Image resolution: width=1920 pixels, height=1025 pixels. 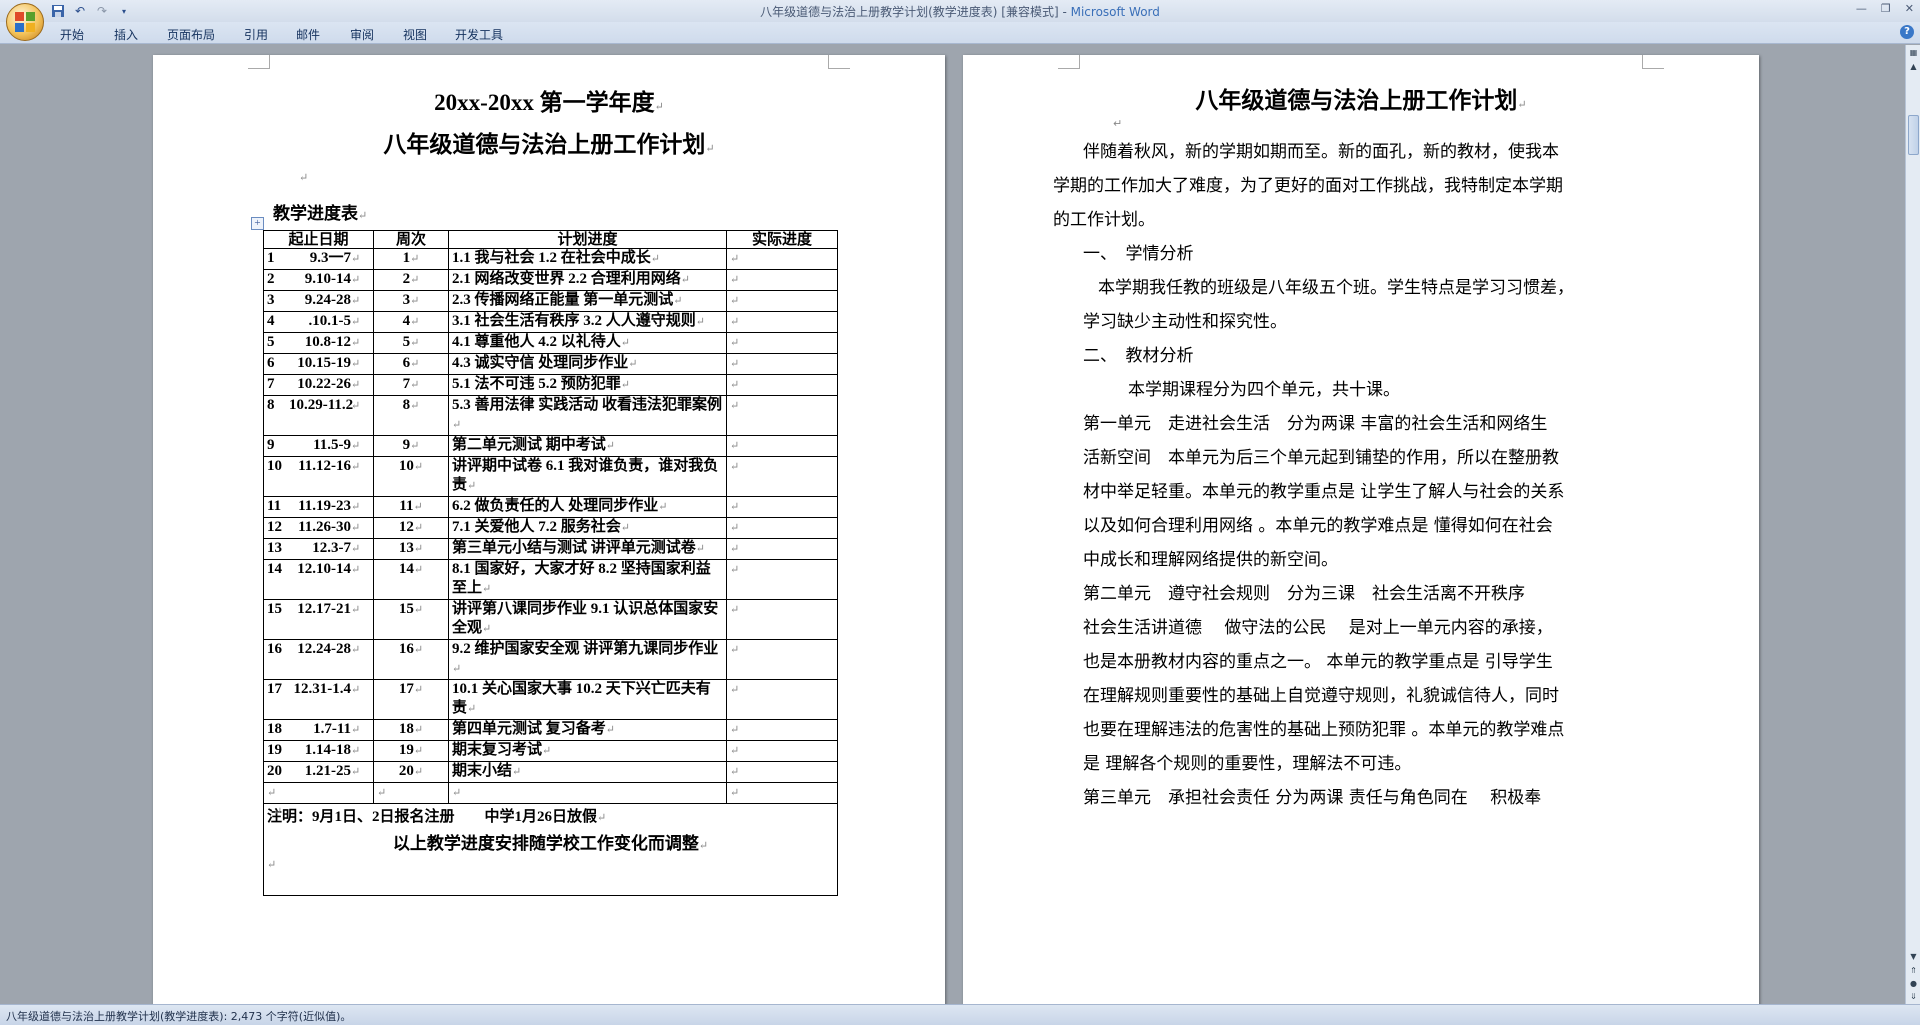 I want to click on tab-mailings: 邮件, so click(x=308, y=34).